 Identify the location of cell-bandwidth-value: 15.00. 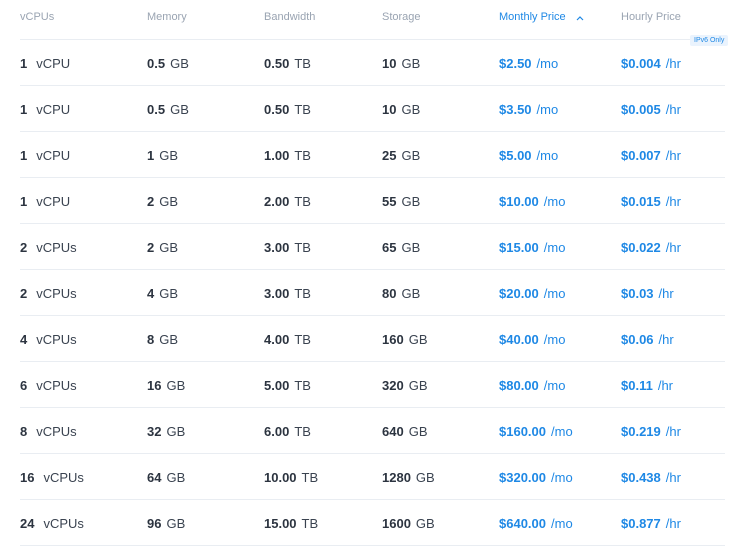
(280, 523).